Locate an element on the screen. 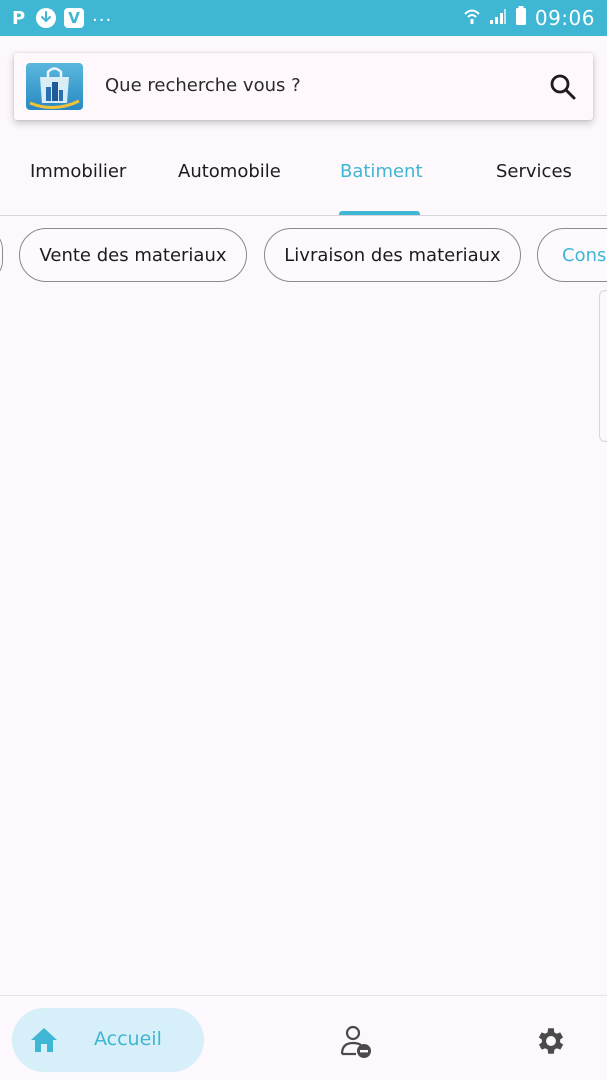 The image size is (607, 1080). search-icon is located at coordinates (563, 87).